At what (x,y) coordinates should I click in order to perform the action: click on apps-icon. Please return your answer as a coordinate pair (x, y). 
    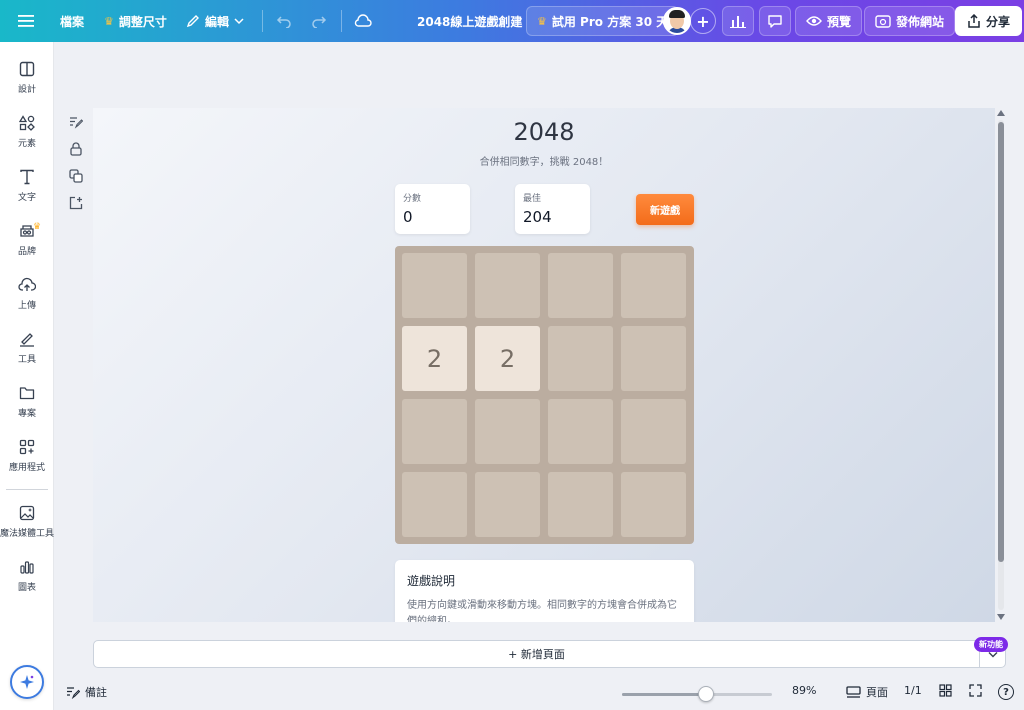
    Looking at the image, I should click on (27, 447).